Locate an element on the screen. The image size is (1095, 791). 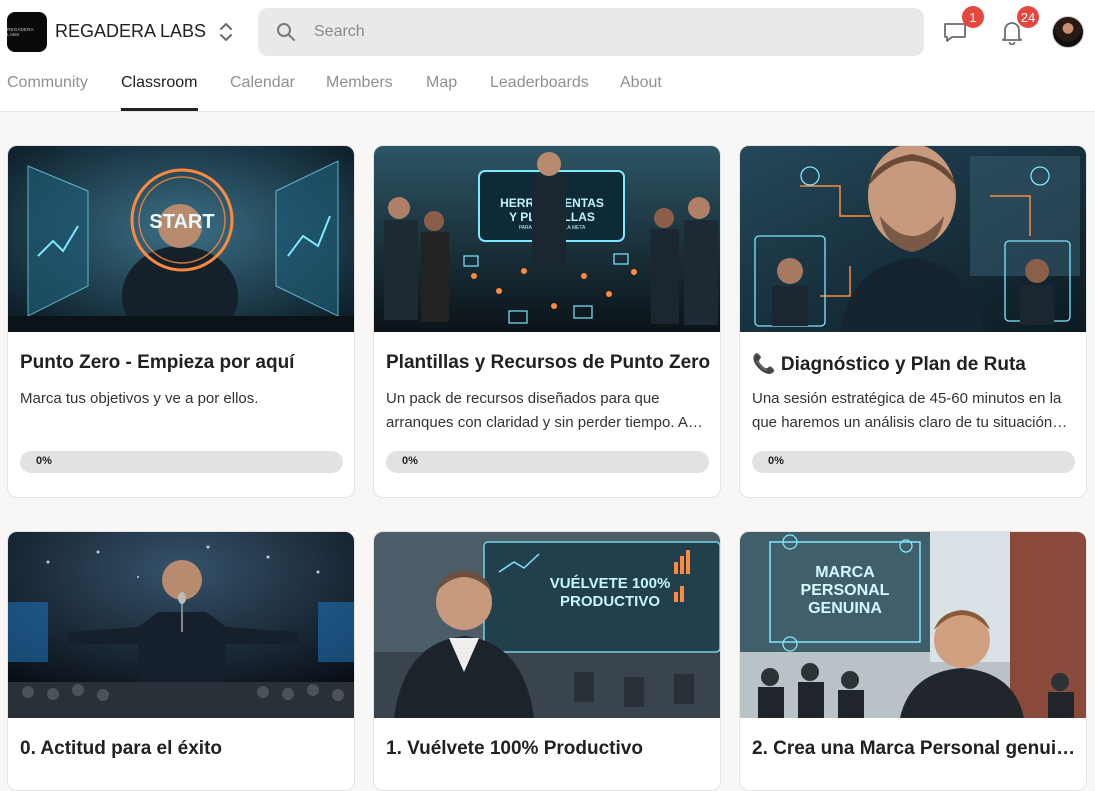
course-title: Plantillas y Recursos de Punto Zero is located at coordinates (548, 362).